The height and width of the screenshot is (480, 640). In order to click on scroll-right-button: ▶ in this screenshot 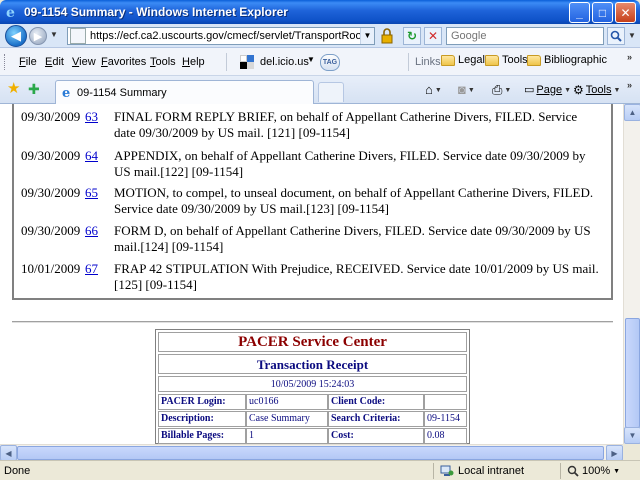, I will do `click(614, 453)`.